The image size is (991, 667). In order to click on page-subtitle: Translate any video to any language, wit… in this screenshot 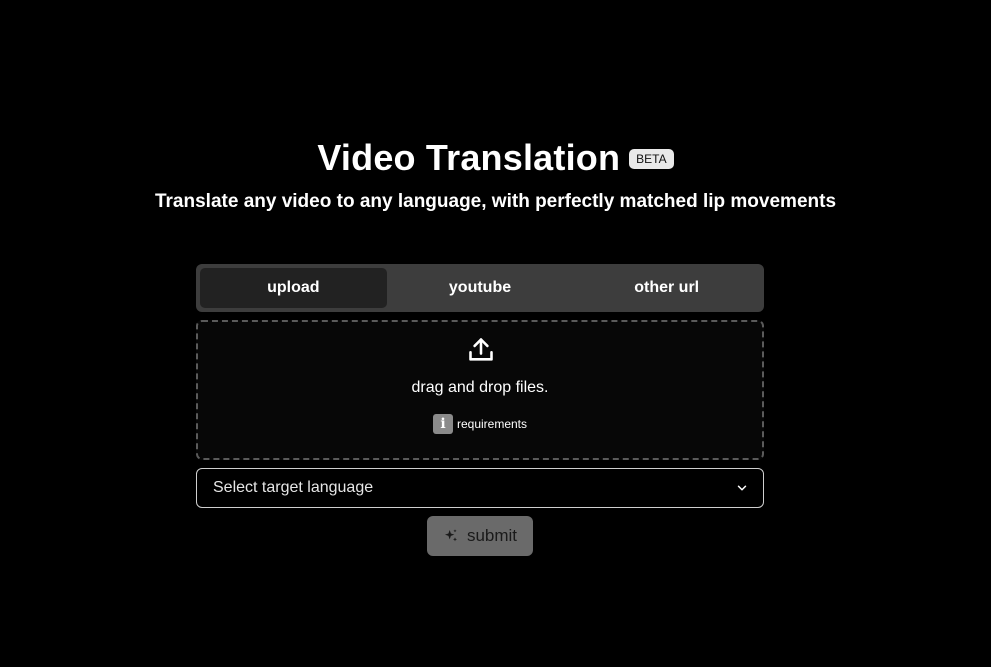, I will do `click(495, 201)`.